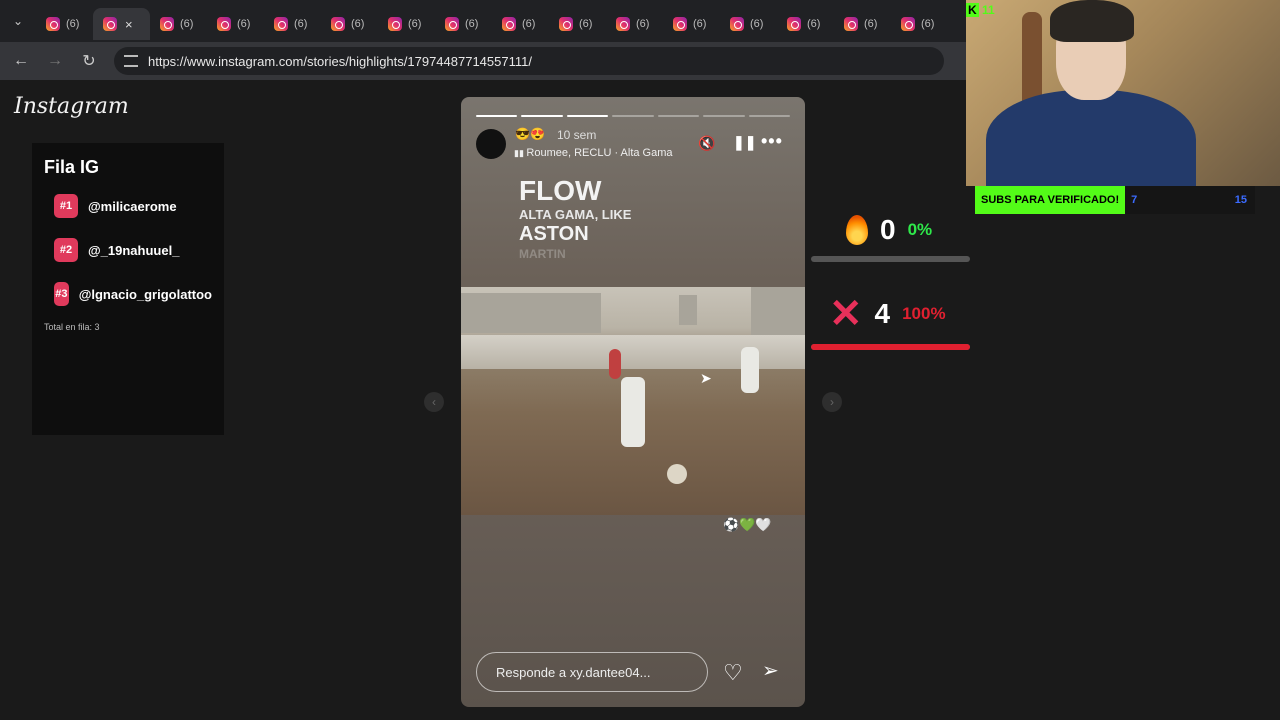 This screenshot has height=720, width=1280. I want to click on story-text-aston: ASTON, so click(554, 234).